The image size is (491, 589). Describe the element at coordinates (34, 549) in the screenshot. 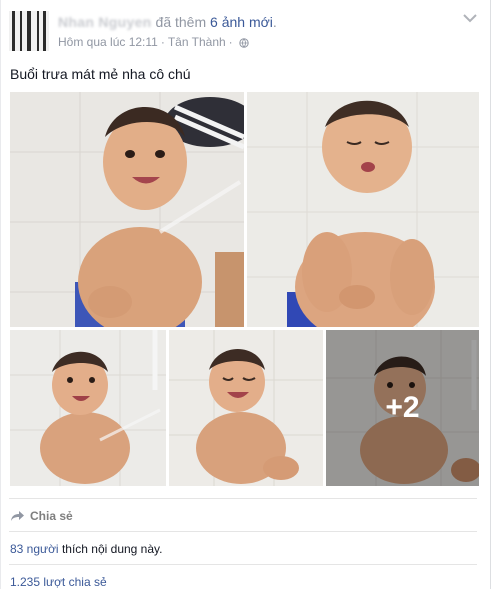

I see `likes-count-link: 83 người` at that location.